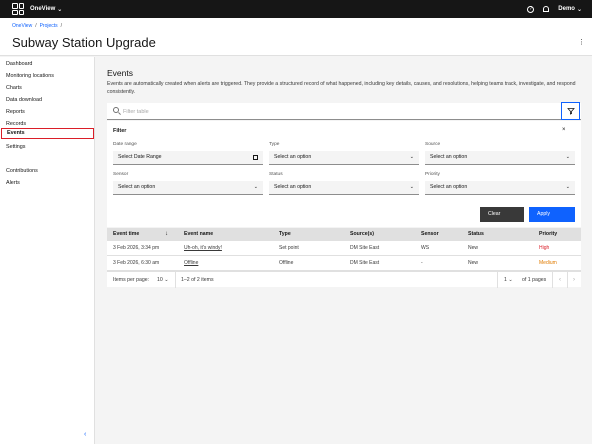 This screenshot has width=592, height=444. I want to click on help-icon: ?, so click(531, 9).